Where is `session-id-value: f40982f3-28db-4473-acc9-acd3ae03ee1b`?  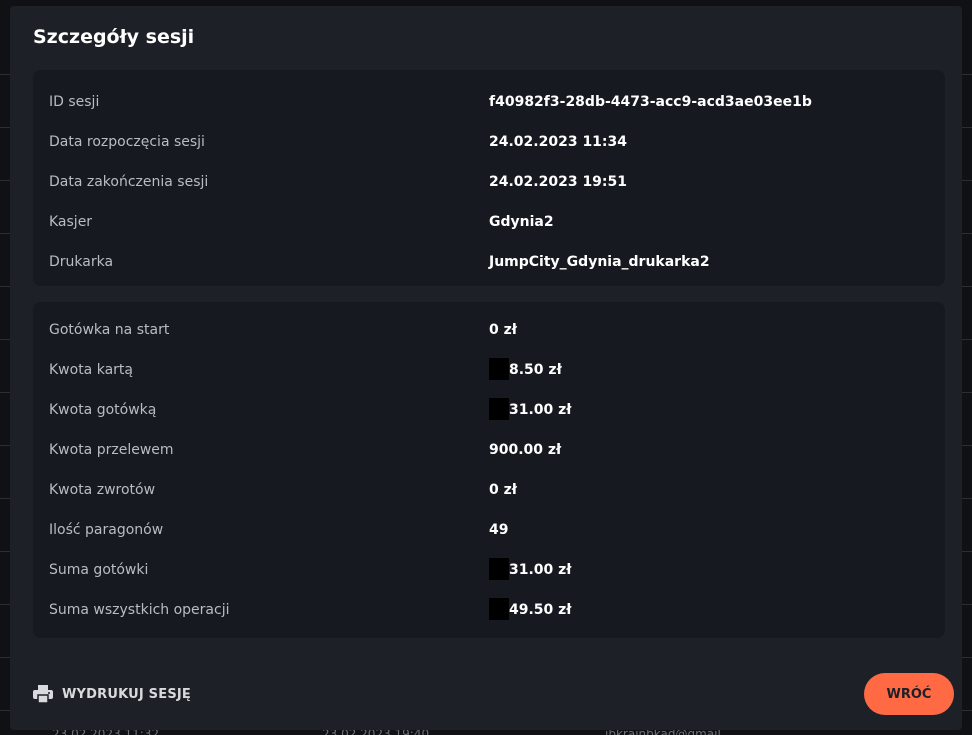 session-id-value: f40982f3-28db-4473-acc9-acd3ae03ee1b is located at coordinates (650, 102).